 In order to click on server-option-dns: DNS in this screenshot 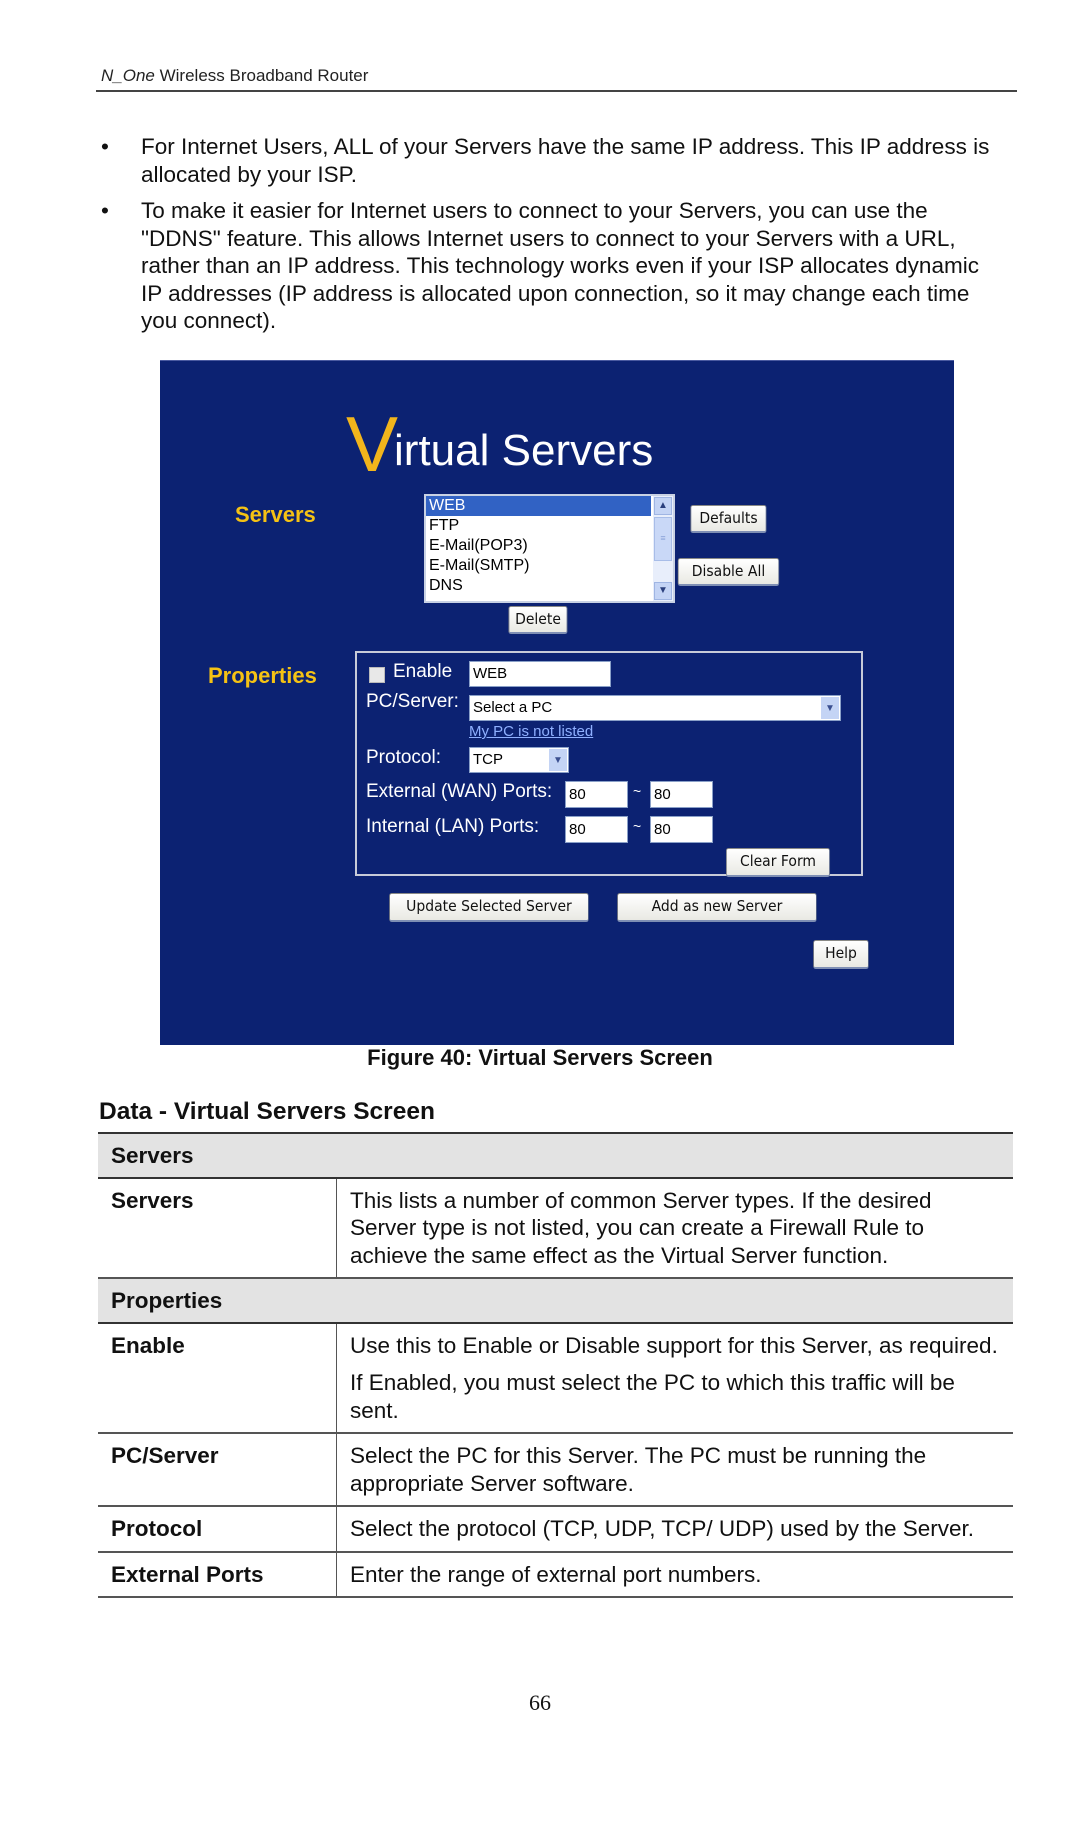, I will do `click(538, 586)`.